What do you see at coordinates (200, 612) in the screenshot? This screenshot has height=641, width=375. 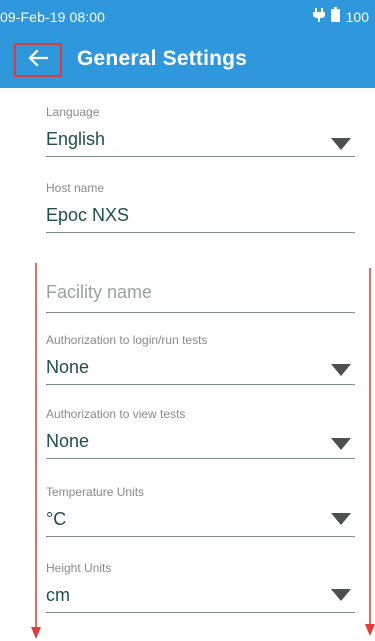 I see `height-units-underline` at bounding box center [200, 612].